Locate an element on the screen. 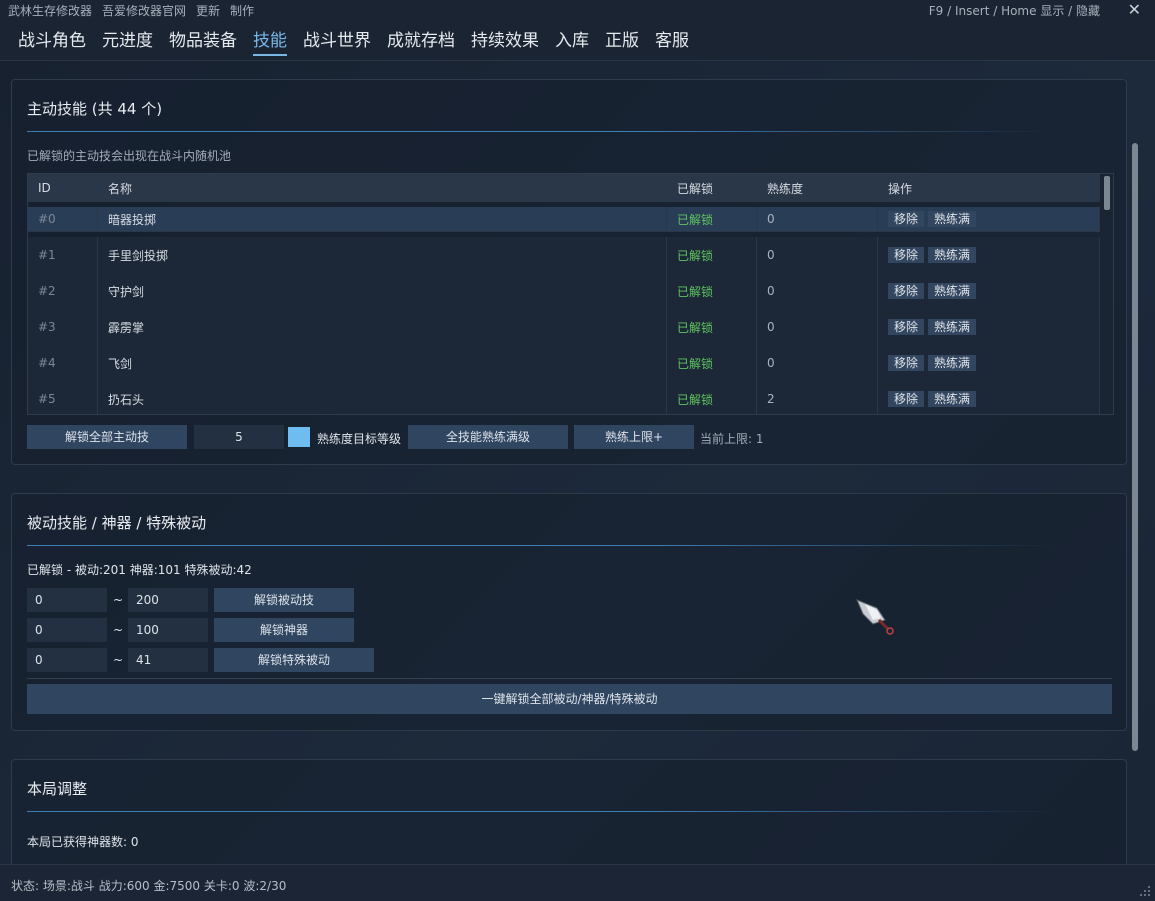 The width and height of the screenshot is (1155, 901). kunai-cursor-icon is located at coordinates (875, 617).